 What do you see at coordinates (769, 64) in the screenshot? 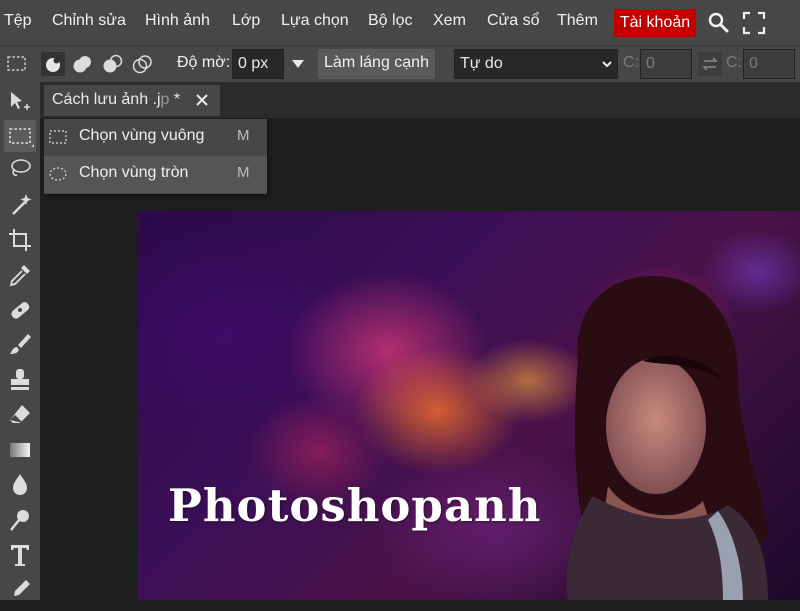
I see `height-input: 0` at bounding box center [769, 64].